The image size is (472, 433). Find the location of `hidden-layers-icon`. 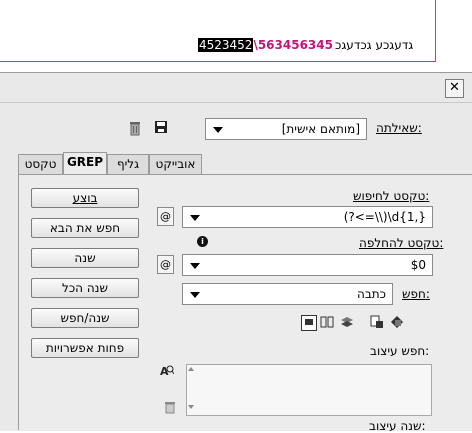

hidden-layers-icon is located at coordinates (347, 322).